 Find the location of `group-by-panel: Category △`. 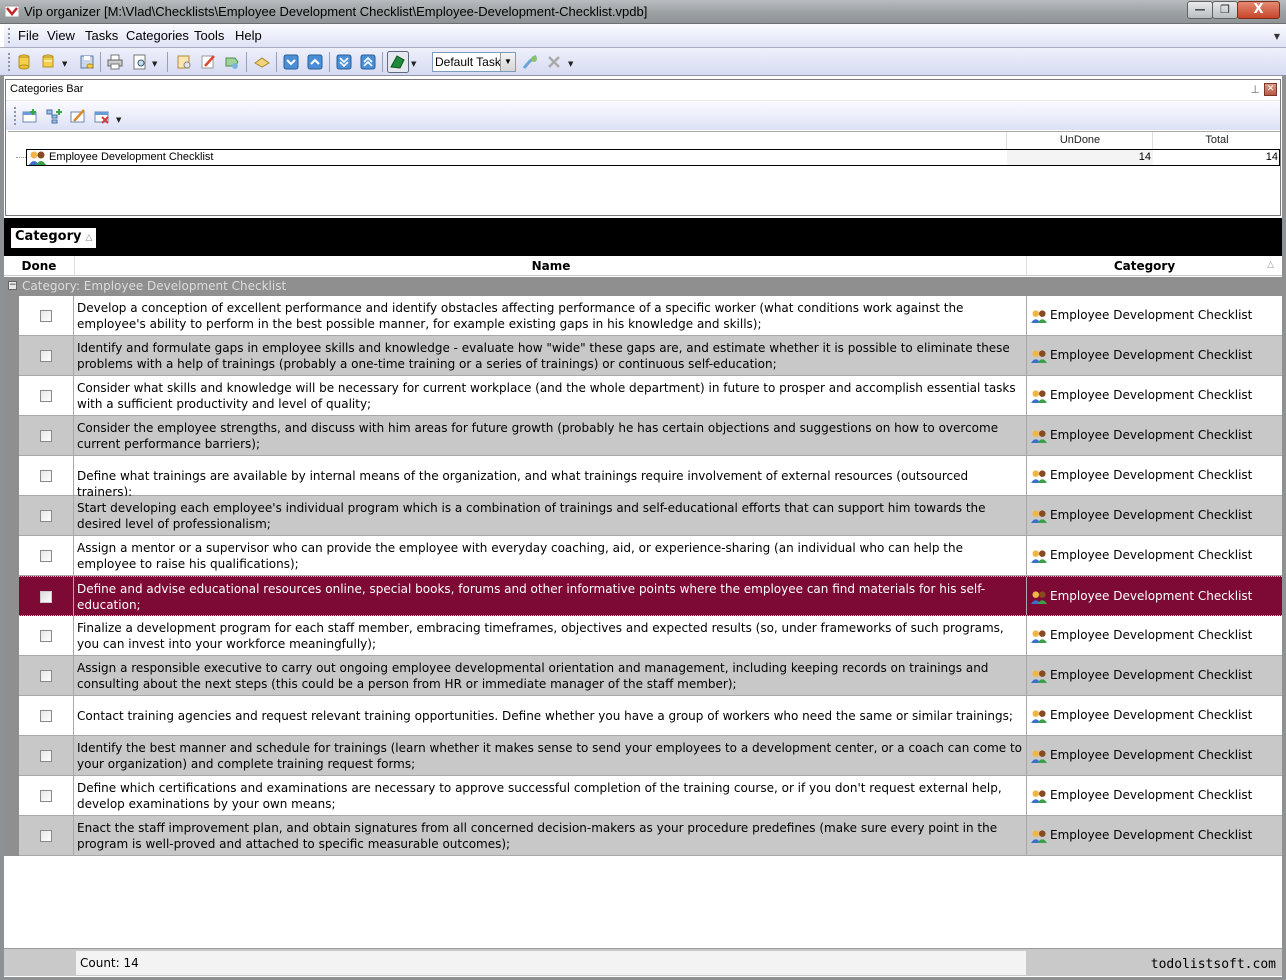

group-by-panel: Category △ is located at coordinates (643, 237).